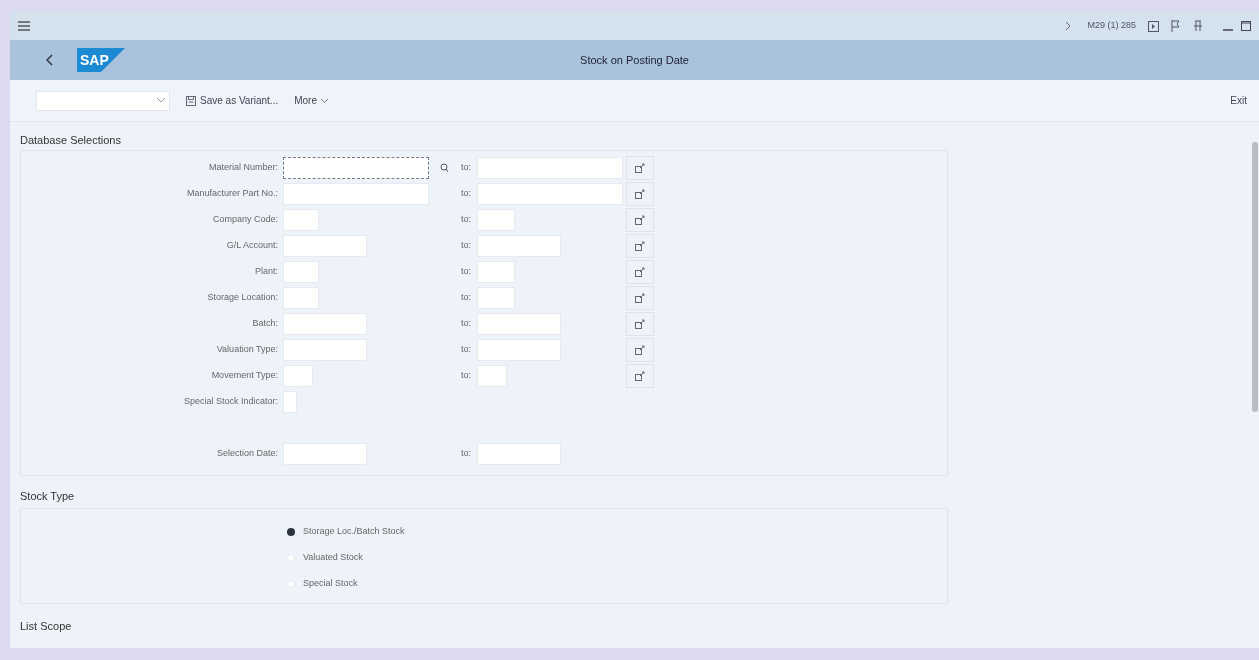  Describe the element at coordinates (252, 246) in the screenshot. I see `field-label: G/L Account:` at that location.